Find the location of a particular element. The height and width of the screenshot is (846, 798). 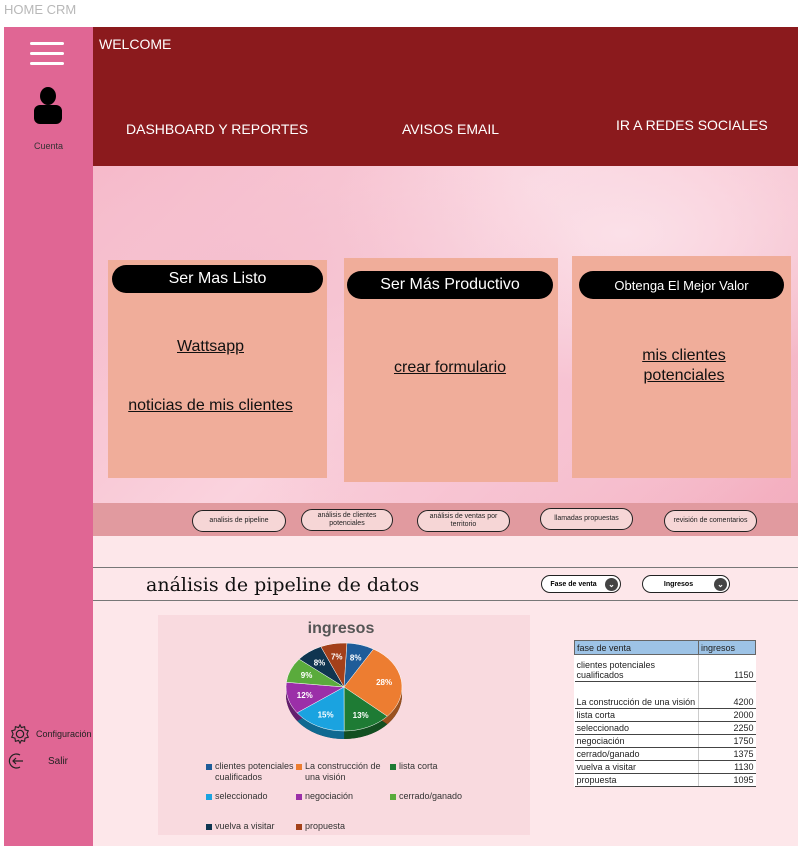

pie-data-label: 9% is located at coordinates (307, 675).